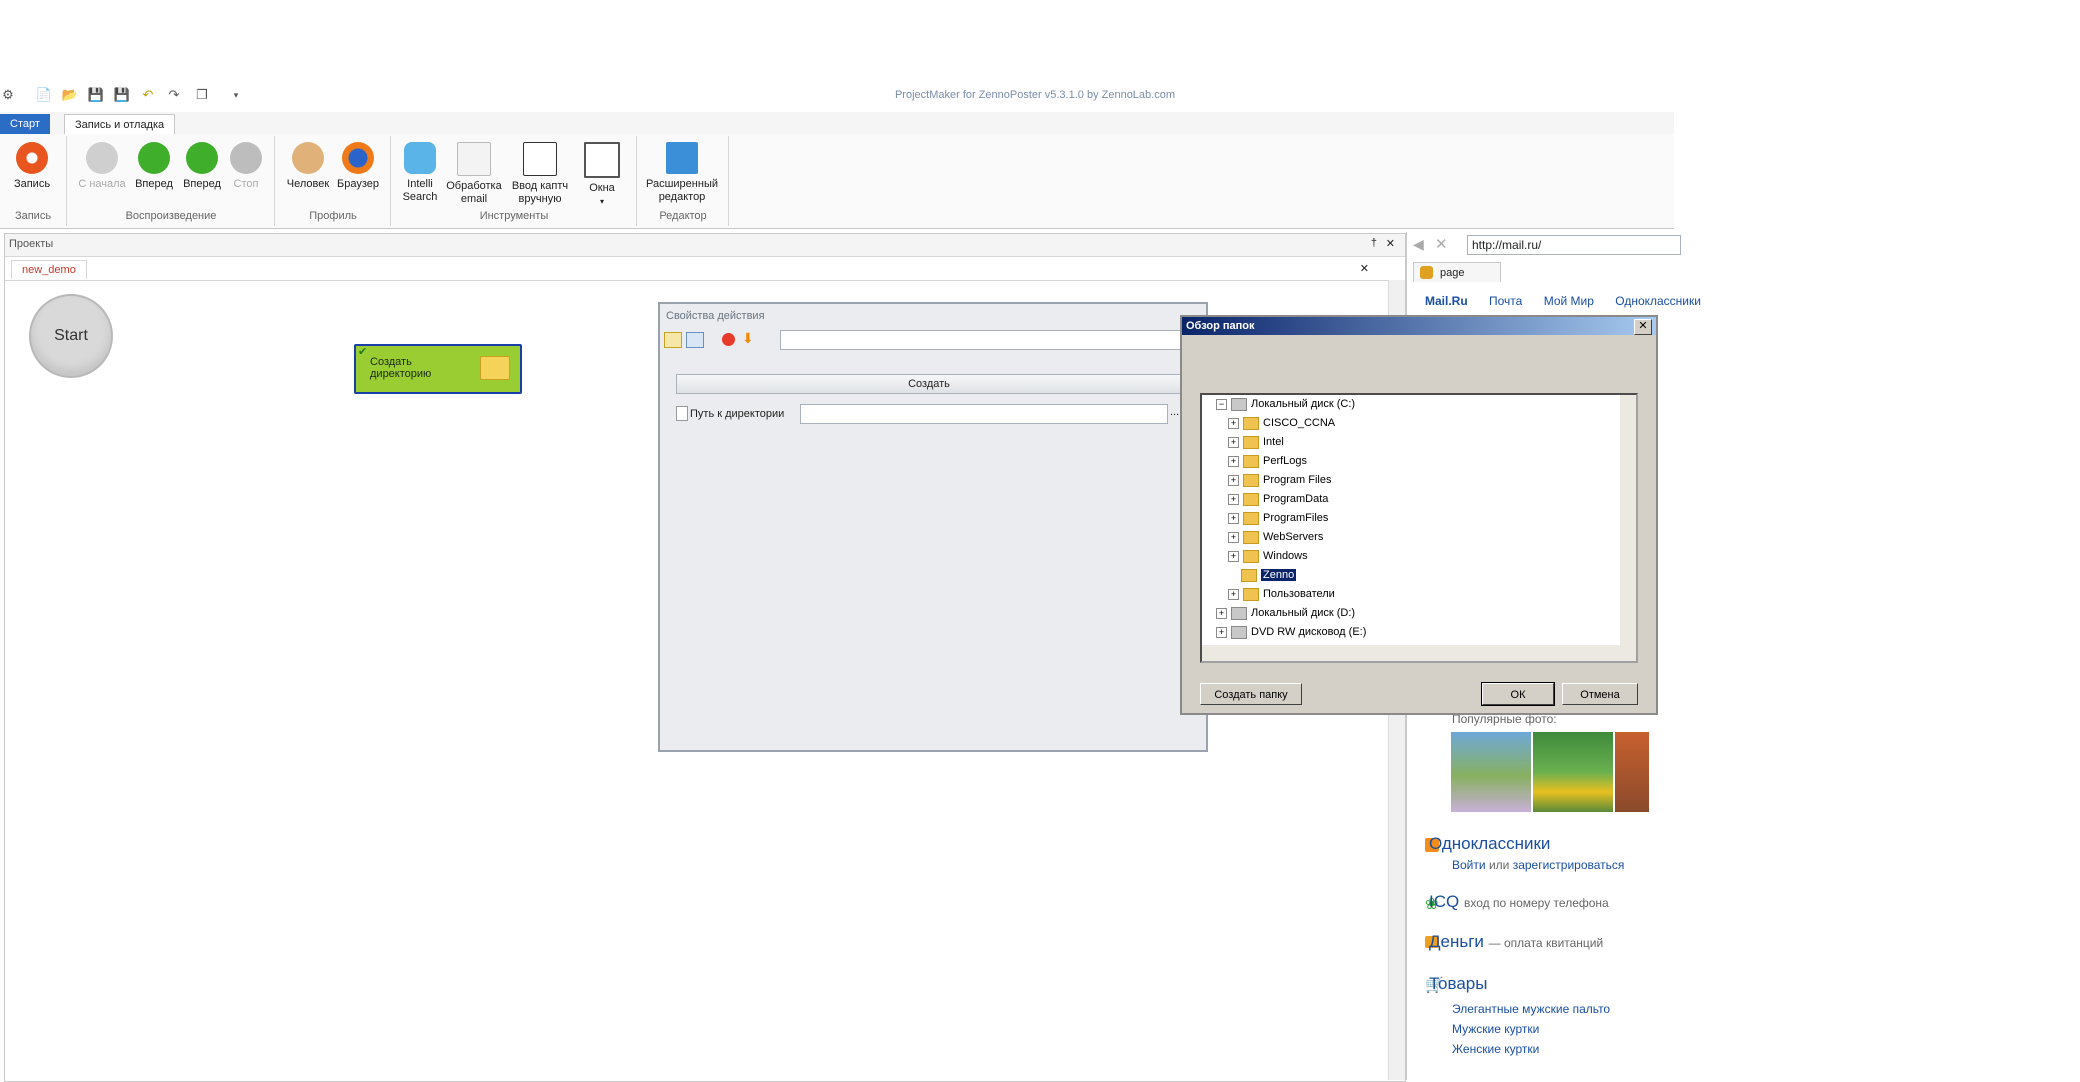  Describe the element at coordinates (602, 173) in the screenshot. I see `windows-button: Окна ▾` at that location.